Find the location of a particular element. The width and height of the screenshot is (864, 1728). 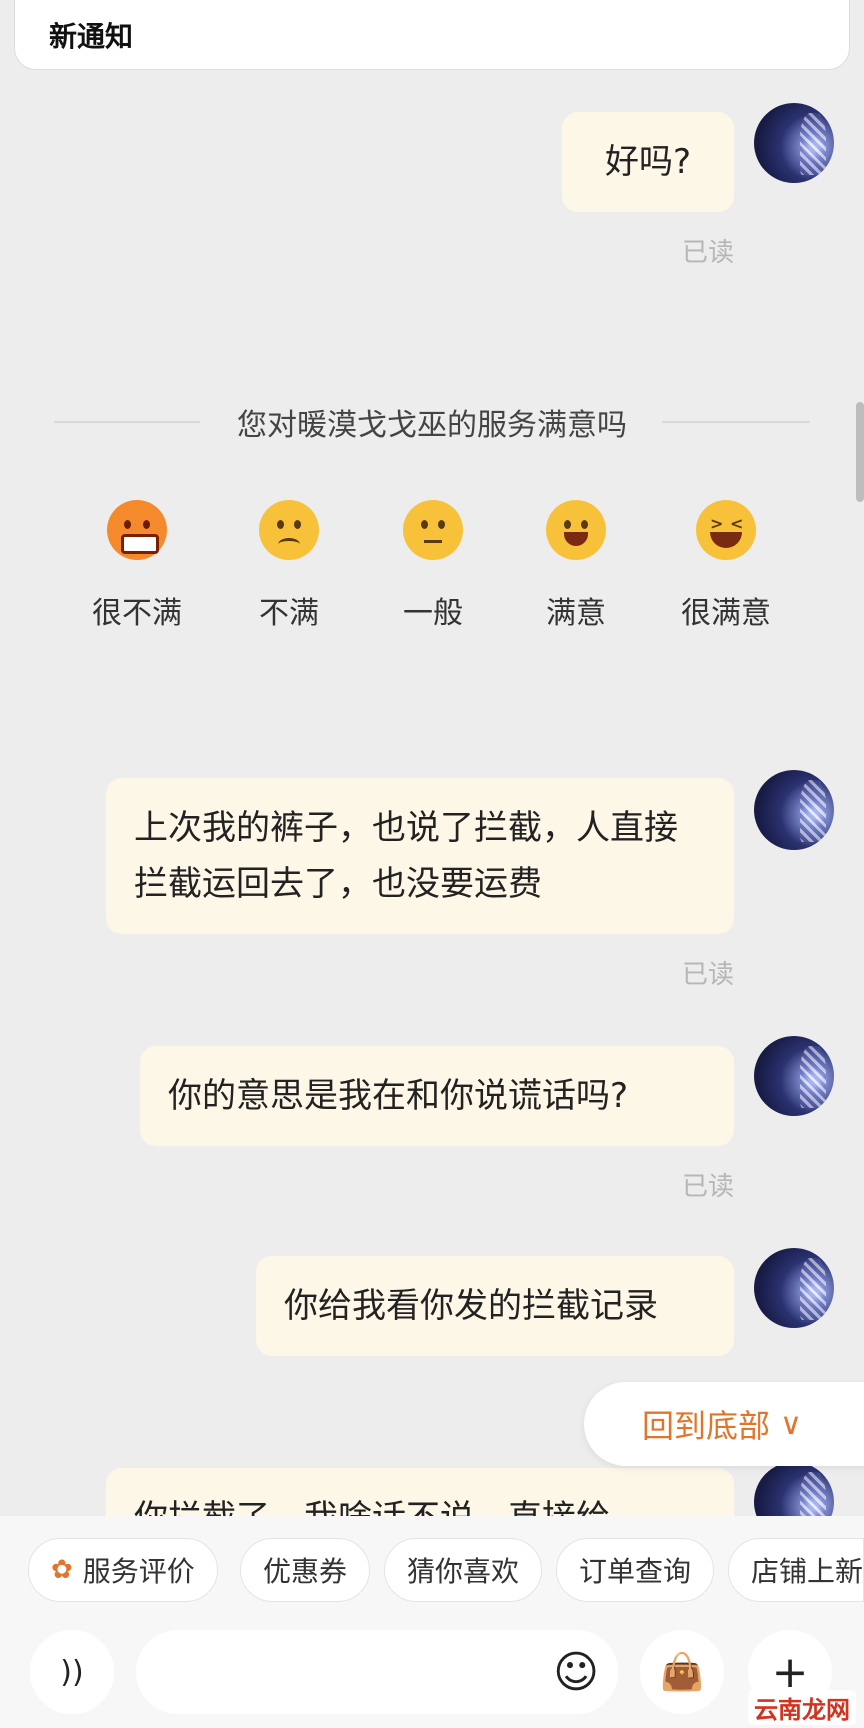

flower-icon: ✿ is located at coordinates (62, 1570).